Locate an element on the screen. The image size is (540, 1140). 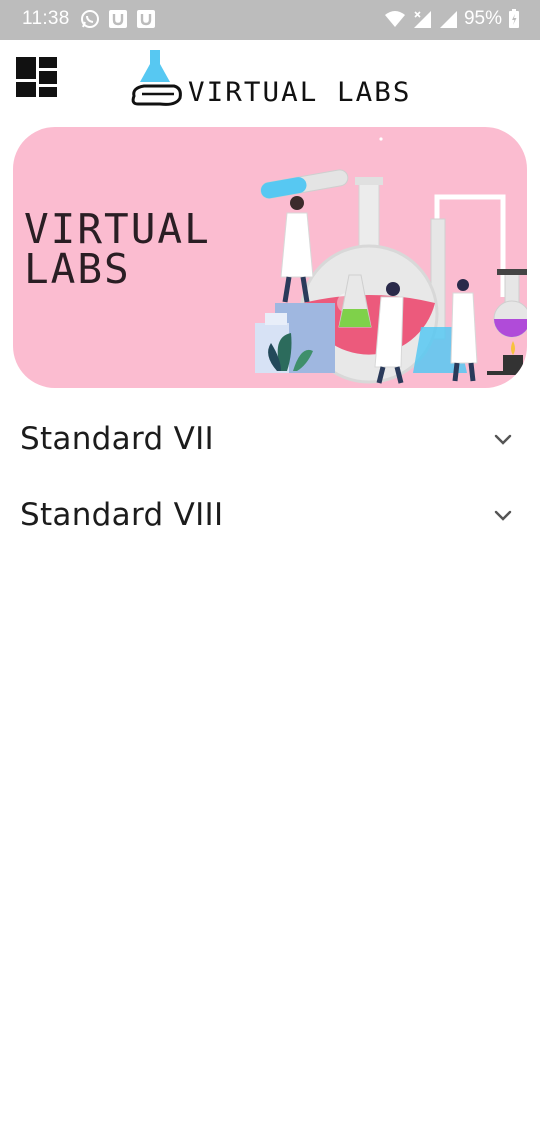
lab-illustration is located at coordinates (391, 260).